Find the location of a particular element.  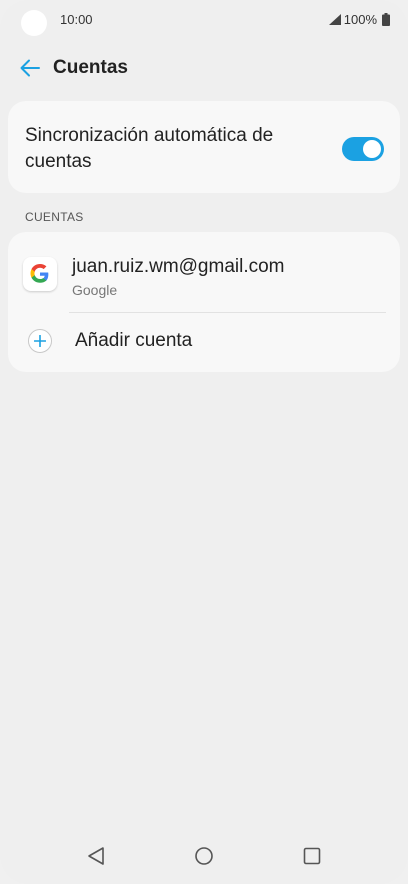

recents-square-icon is located at coordinates (312, 856).